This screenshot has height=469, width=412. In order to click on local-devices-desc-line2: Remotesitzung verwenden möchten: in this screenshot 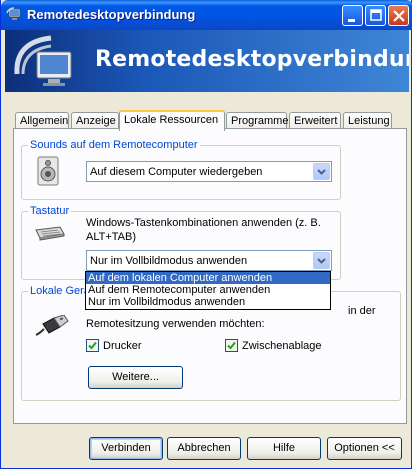, I will do `click(175, 324)`.